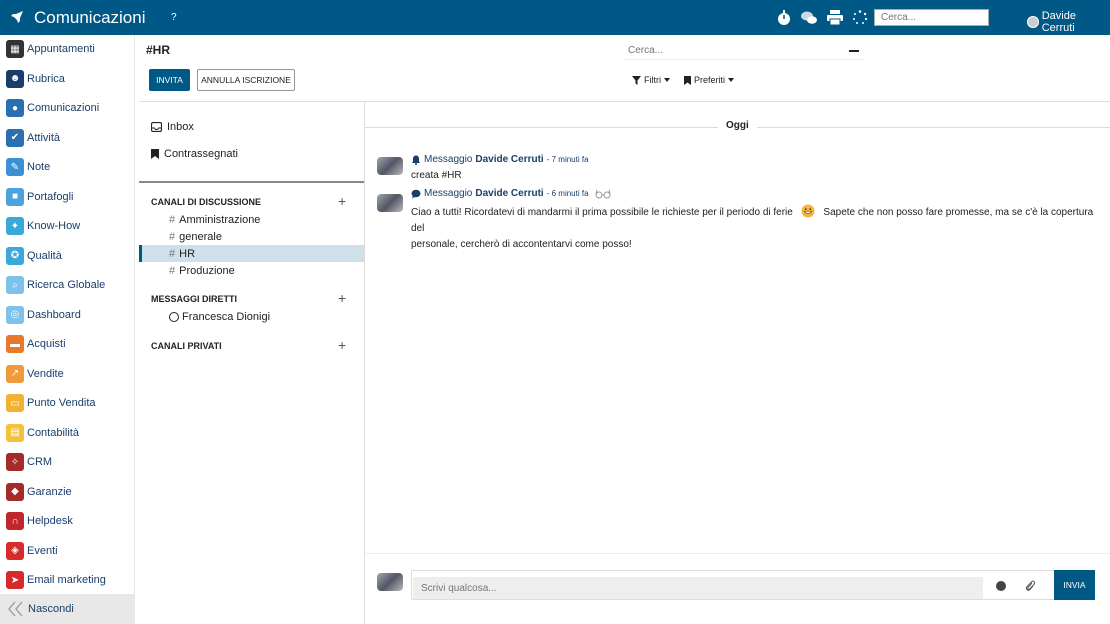  Describe the element at coordinates (835, 17) in the screenshot. I see `print-icon` at that location.